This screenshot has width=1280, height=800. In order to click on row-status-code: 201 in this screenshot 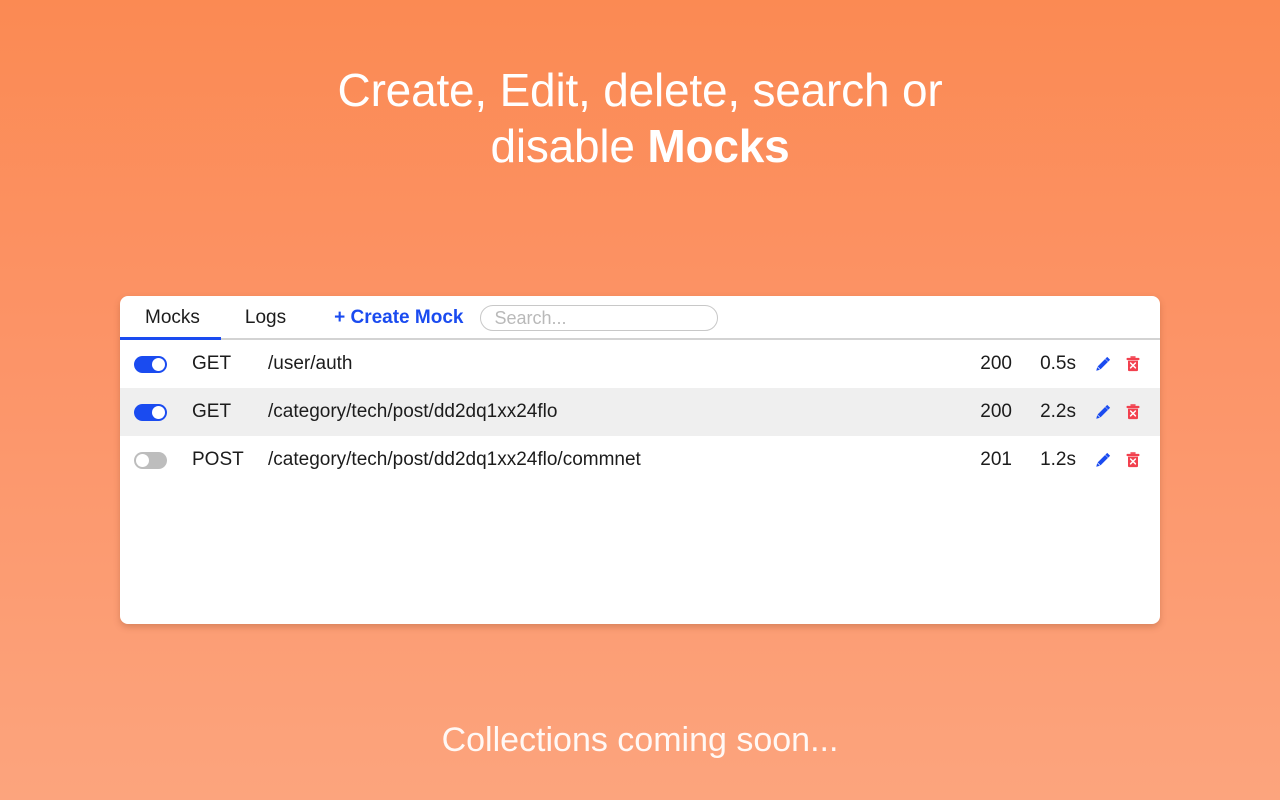, I will do `click(996, 459)`.